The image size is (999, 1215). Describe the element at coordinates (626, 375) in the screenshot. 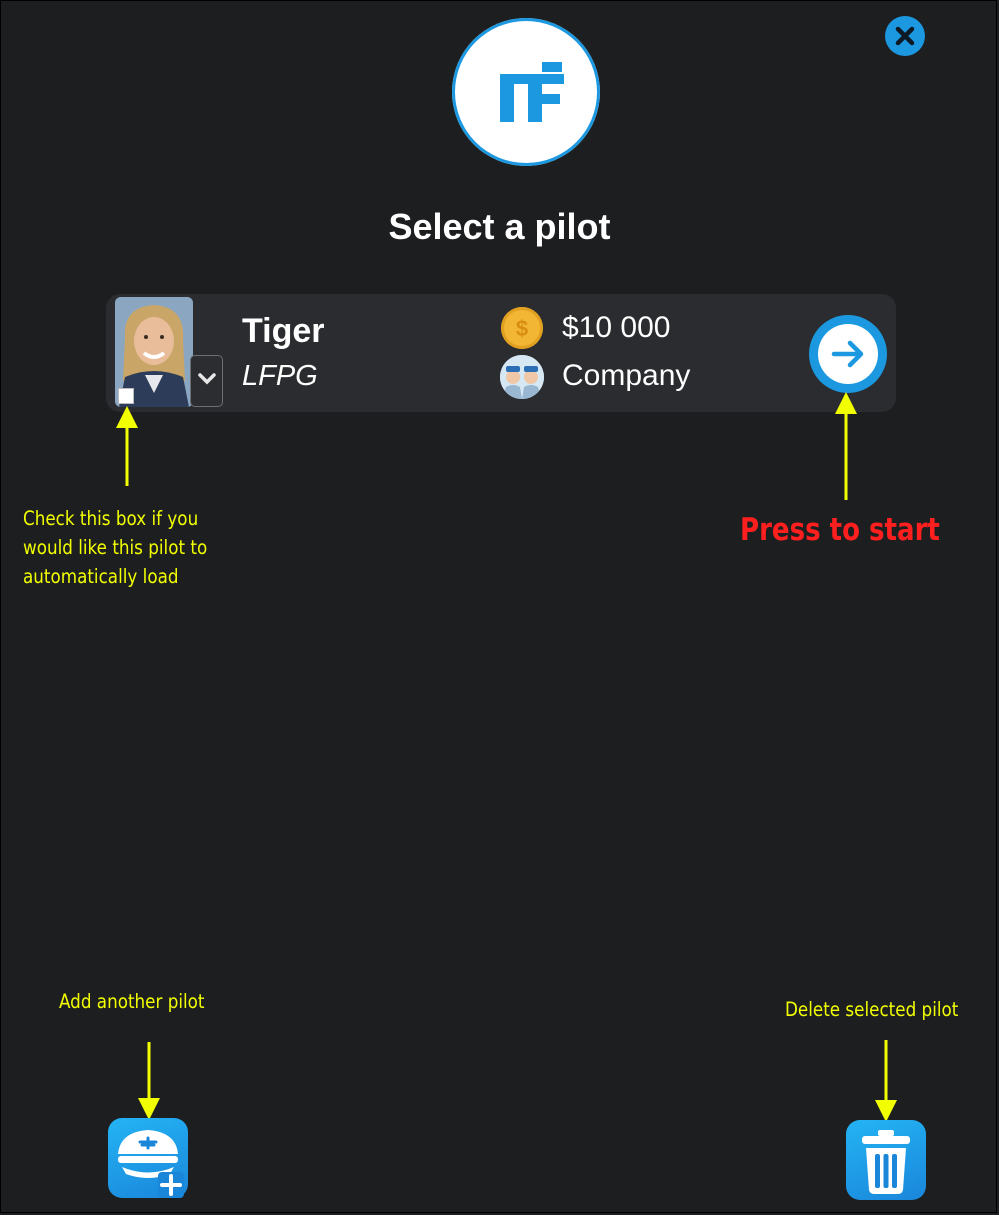

I see `pilot-affiliation: Company` at that location.